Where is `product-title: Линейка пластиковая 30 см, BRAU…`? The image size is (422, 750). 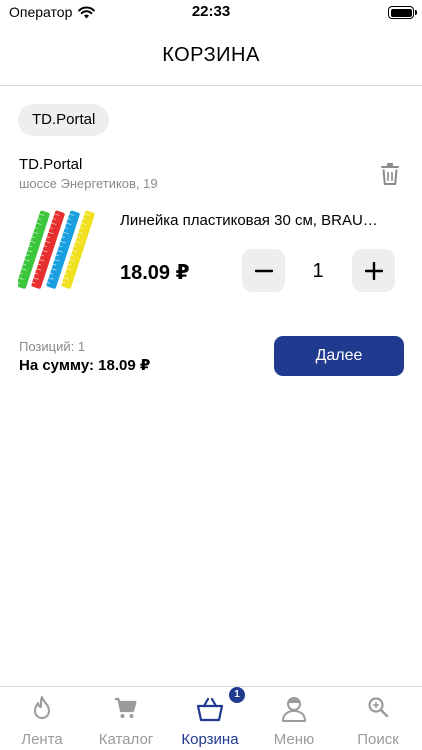
product-title: Линейка пластиковая 30 см, BRAU… is located at coordinates (262, 220).